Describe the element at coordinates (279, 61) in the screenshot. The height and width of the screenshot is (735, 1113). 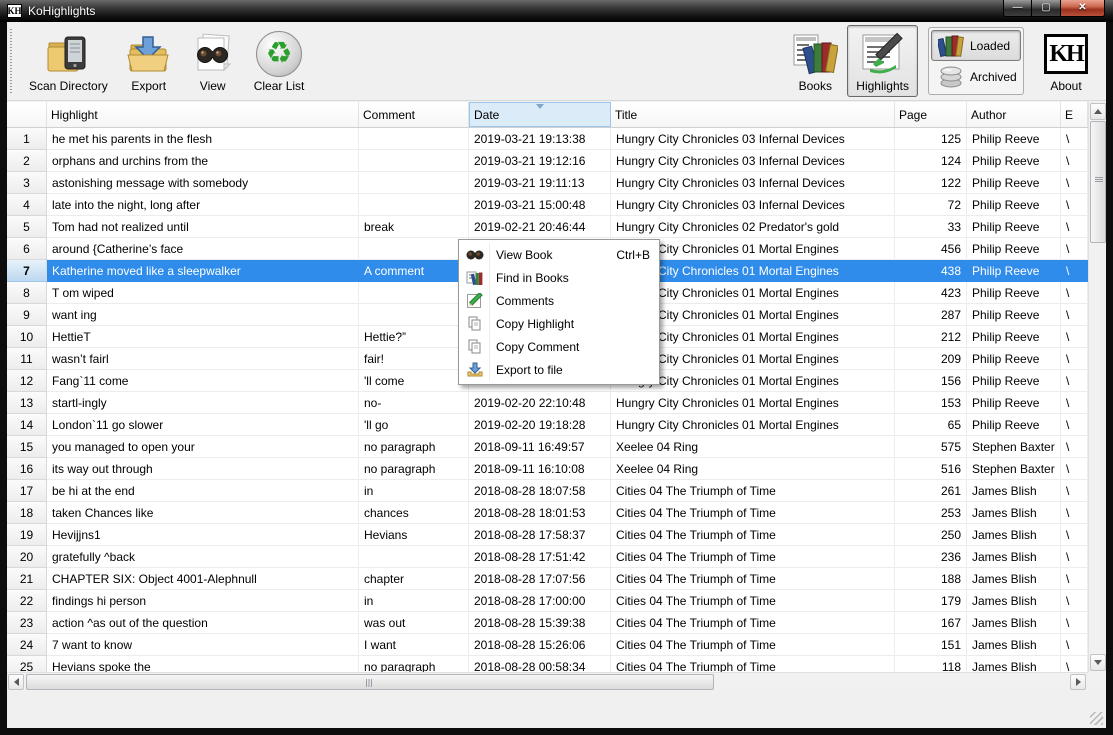
I see `clear-list-button: ♻ Clear List` at that location.